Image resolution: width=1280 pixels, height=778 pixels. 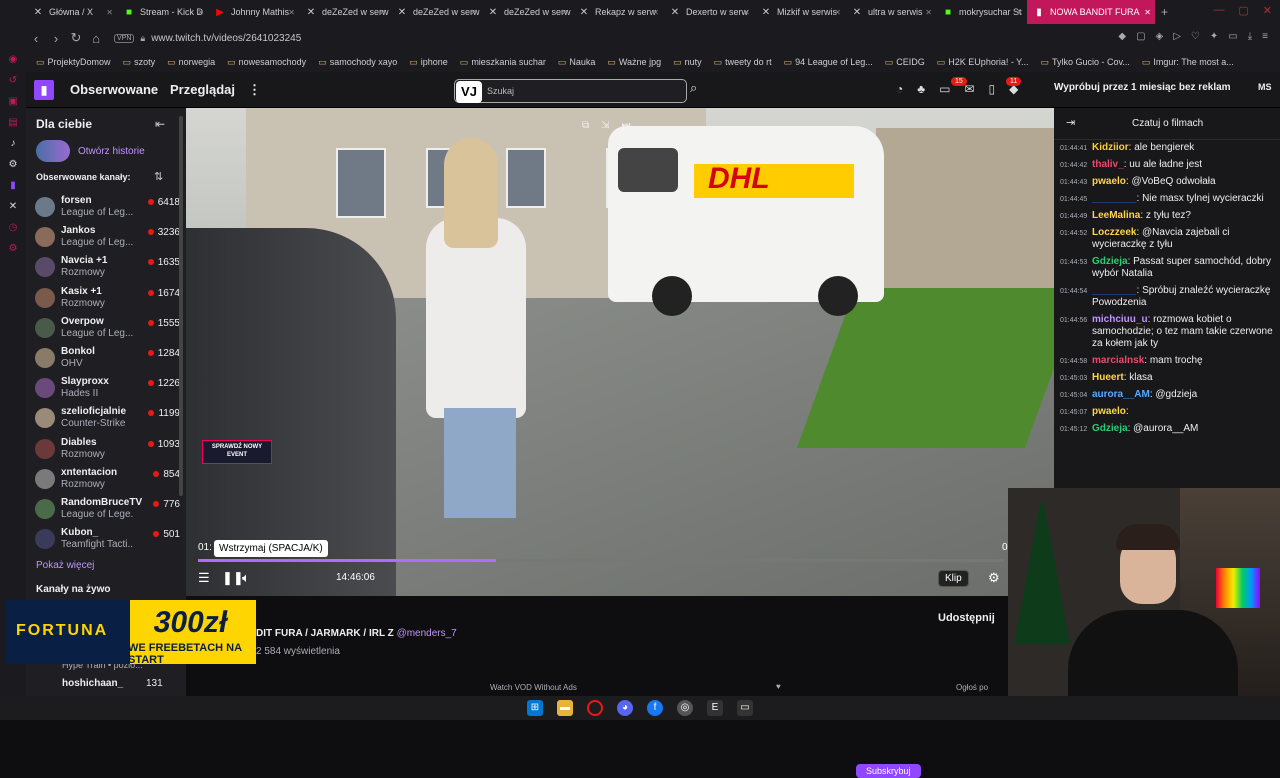 I want to click on heart-icon: ♡, so click(x=1195, y=36).